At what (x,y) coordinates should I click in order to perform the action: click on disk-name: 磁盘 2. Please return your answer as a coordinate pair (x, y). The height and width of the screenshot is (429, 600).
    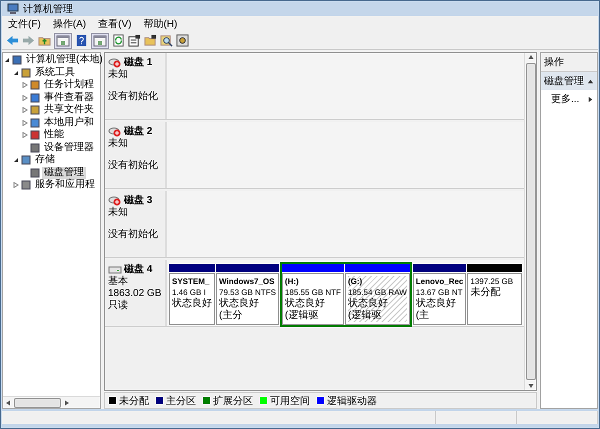
    Looking at the image, I should click on (138, 132).